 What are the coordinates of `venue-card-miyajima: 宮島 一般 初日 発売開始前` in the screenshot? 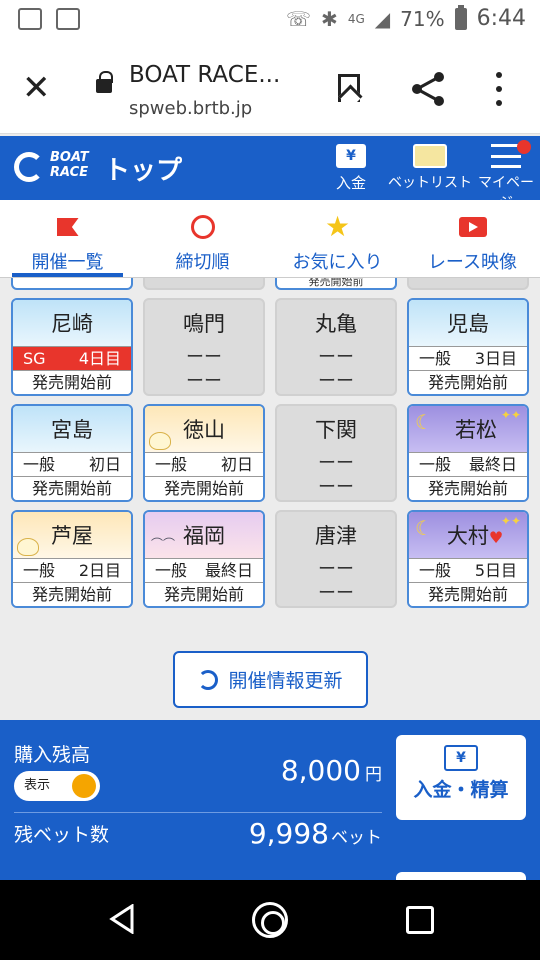 It's located at (72, 453).